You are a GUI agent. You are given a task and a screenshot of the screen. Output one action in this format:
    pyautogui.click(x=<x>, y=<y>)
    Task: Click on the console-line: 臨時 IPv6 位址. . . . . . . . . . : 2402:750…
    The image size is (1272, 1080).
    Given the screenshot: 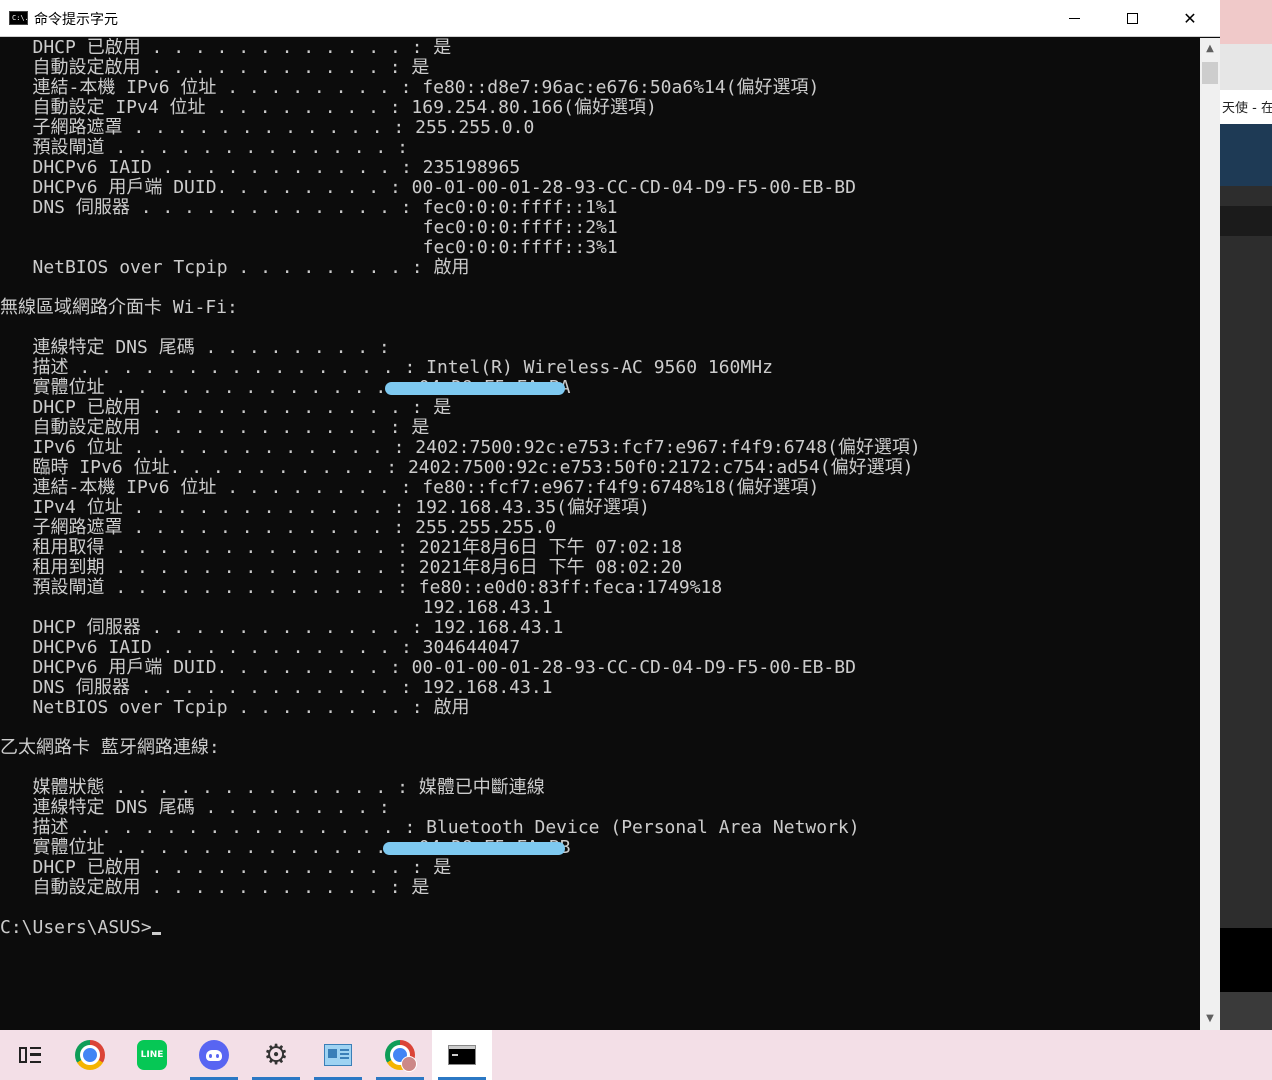 What is the action you would take?
    pyautogui.click(x=457, y=467)
    